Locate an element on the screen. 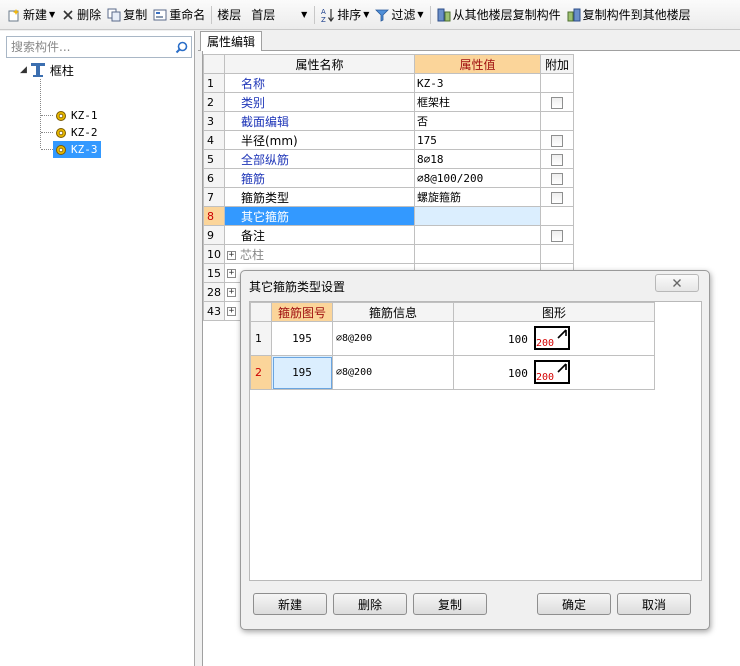 This screenshot has width=740, height=666. property-name-cell: 截面编辑 is located at coordinates (319, 121).